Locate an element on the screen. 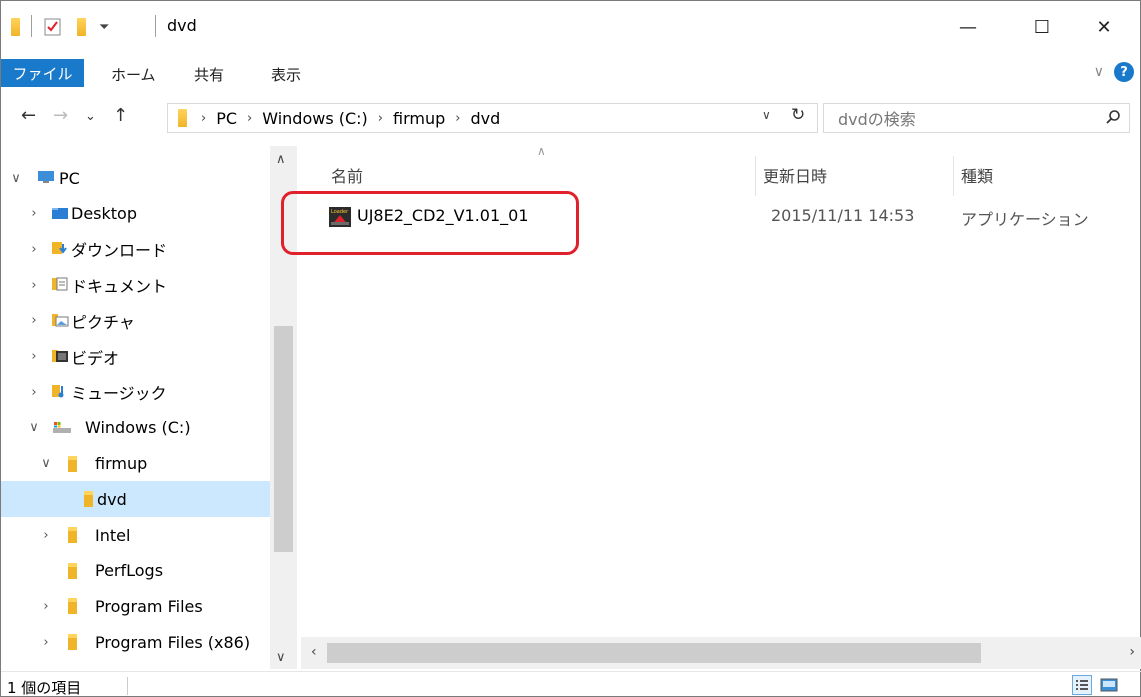  breadcrumb-firmup: firmup is located at coordinates (419, 118).